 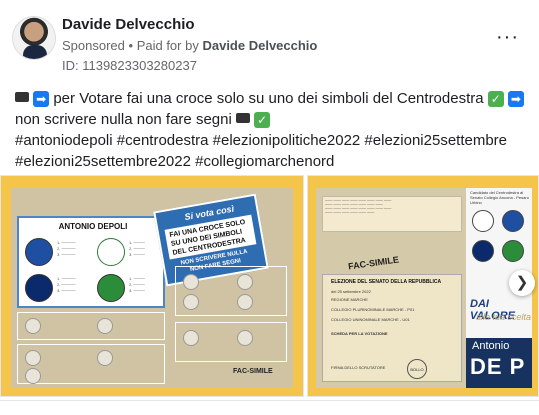 I want to click on form-date: del 25 settembre 2022, so click(x=351, y=291).